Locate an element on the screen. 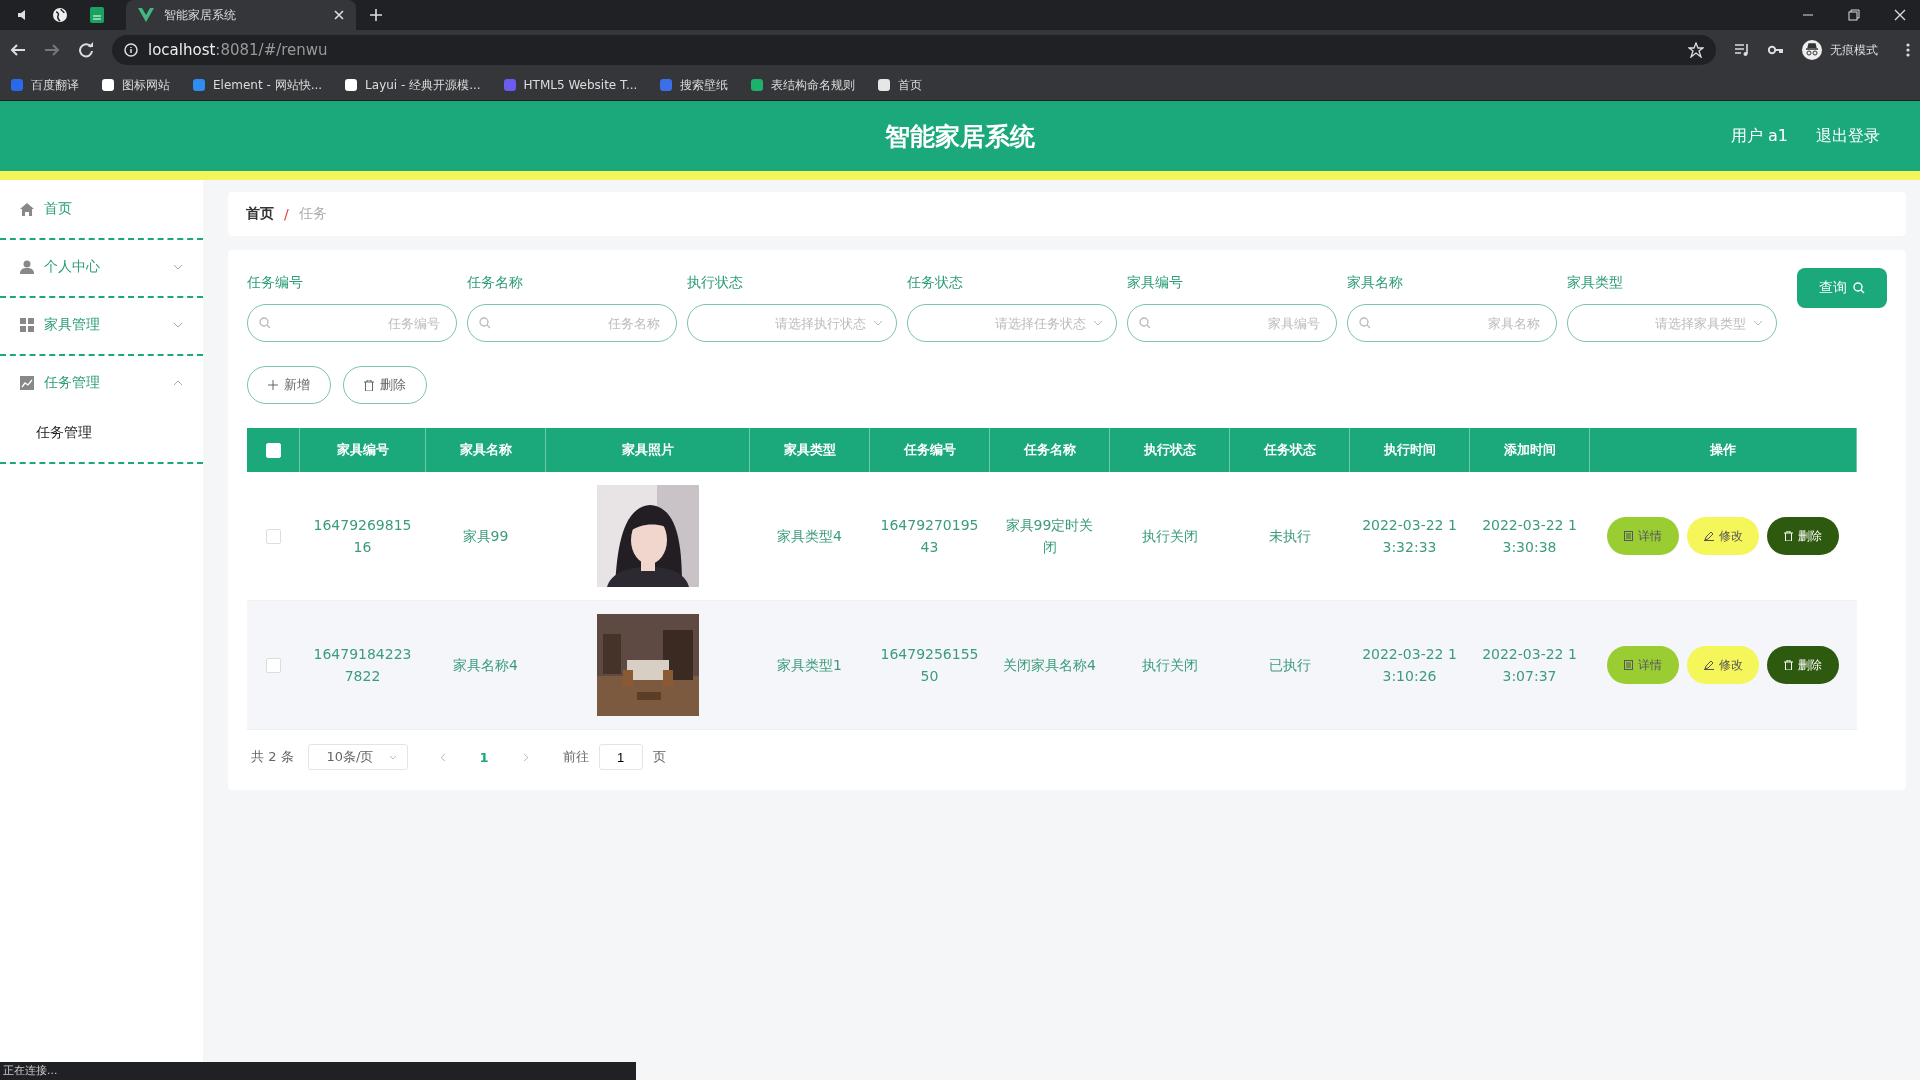  column-header: 家具类型 is located at coordinates (809, 450).